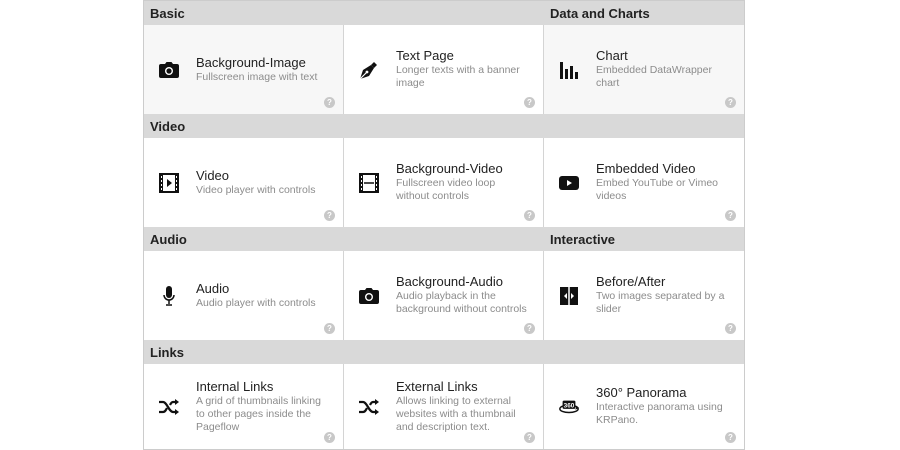 The height and width of the screenshot is (450, 900). Describe the element at coordinates (244, 182) in the screenshot. I see `tile-video: Video Video player with controls ?` at that location.